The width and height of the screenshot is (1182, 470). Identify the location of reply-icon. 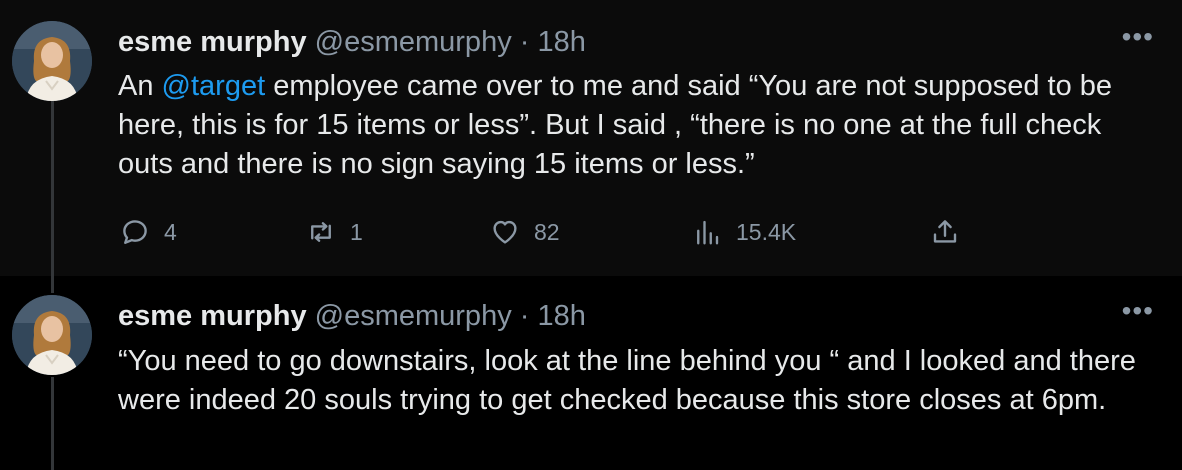
(135, 232).